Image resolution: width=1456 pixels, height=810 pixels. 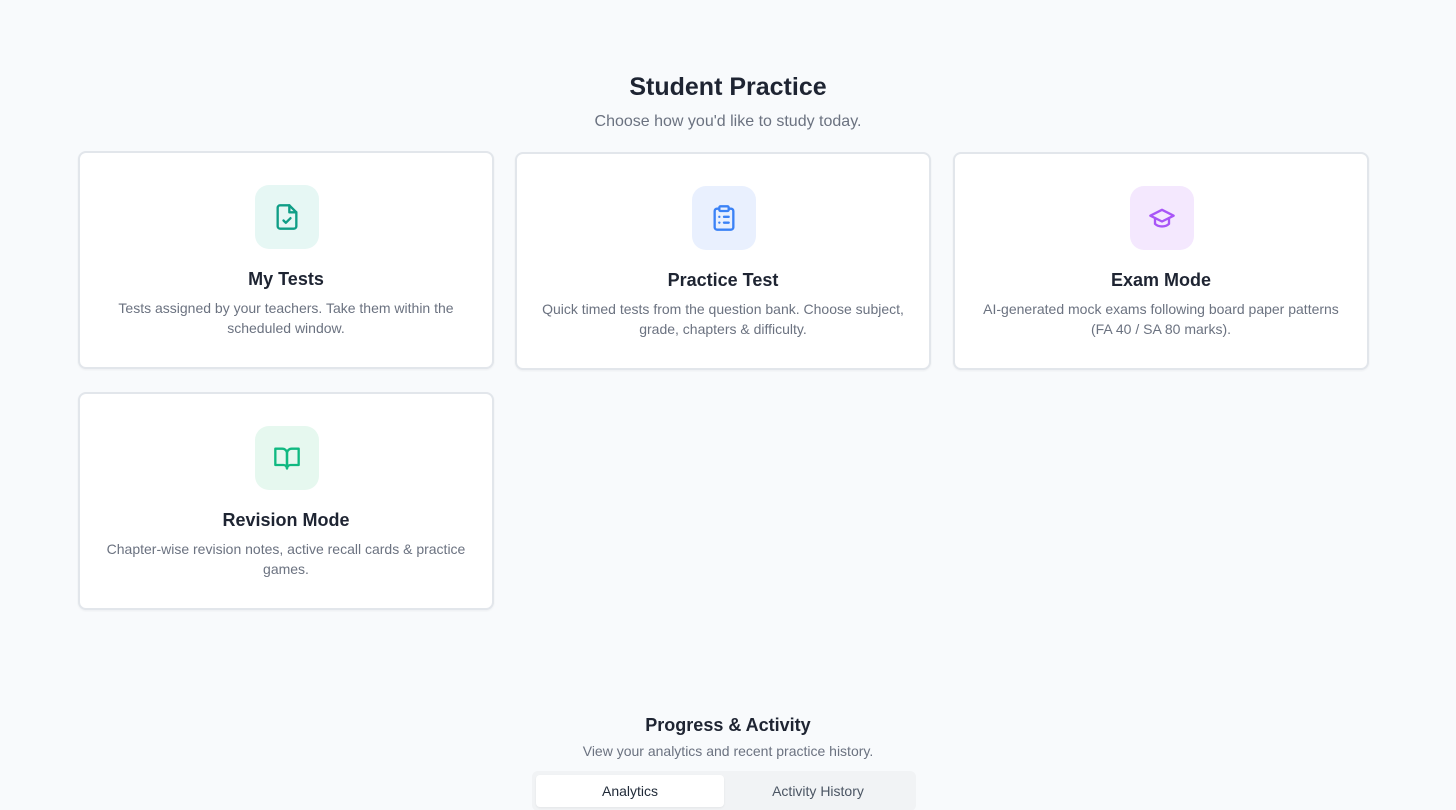 What do you see at coordinates (287, 458) in the screenshot?
I see `book-open-icon` at bounding box center [287, 458].